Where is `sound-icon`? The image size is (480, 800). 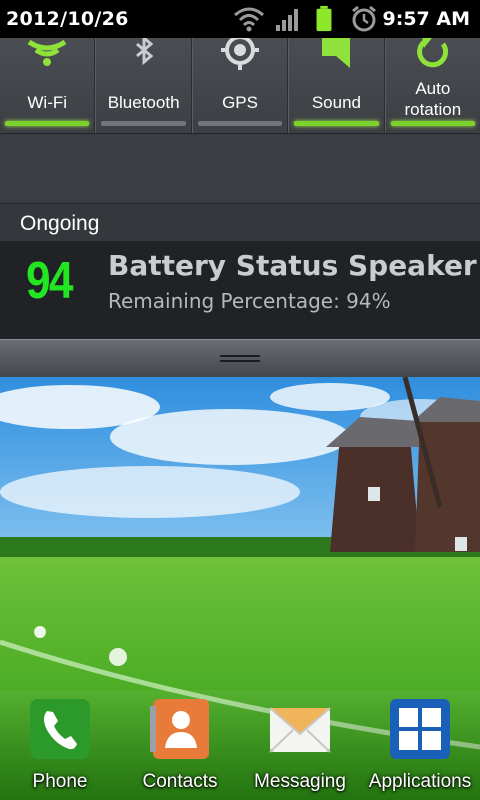
sound-icon is located at coordinates (336, 53).